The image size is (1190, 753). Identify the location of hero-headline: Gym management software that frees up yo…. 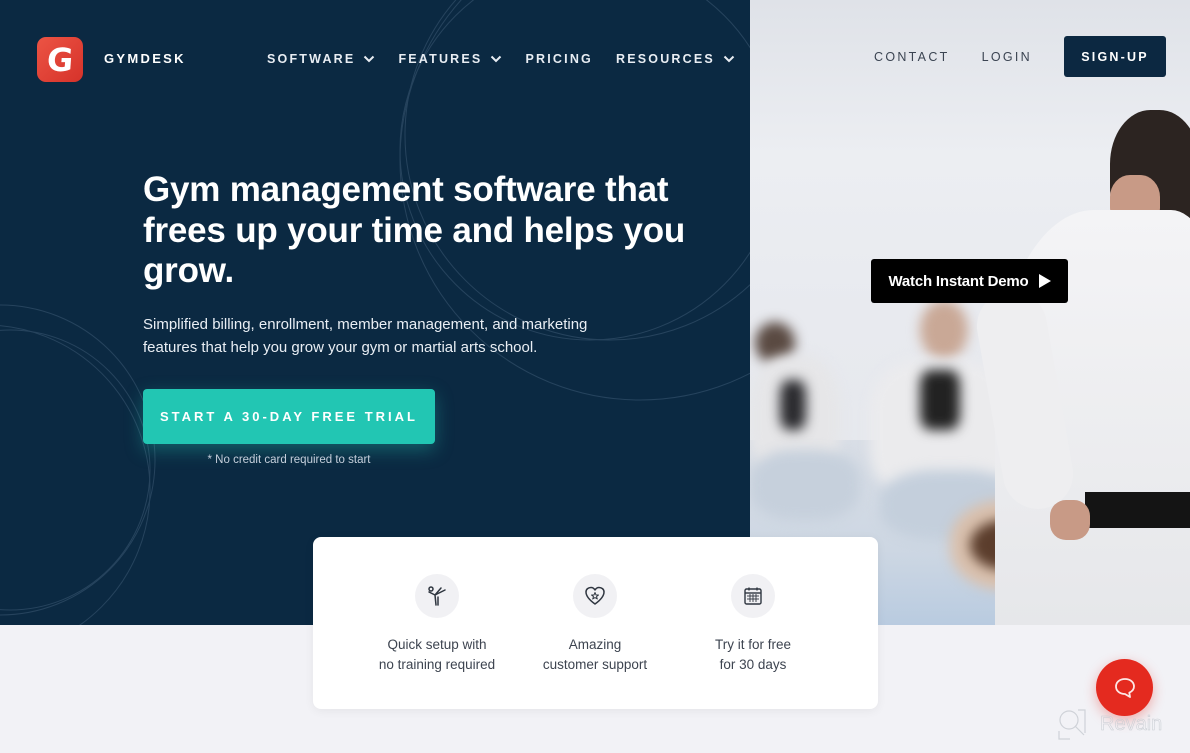
(414, 230).